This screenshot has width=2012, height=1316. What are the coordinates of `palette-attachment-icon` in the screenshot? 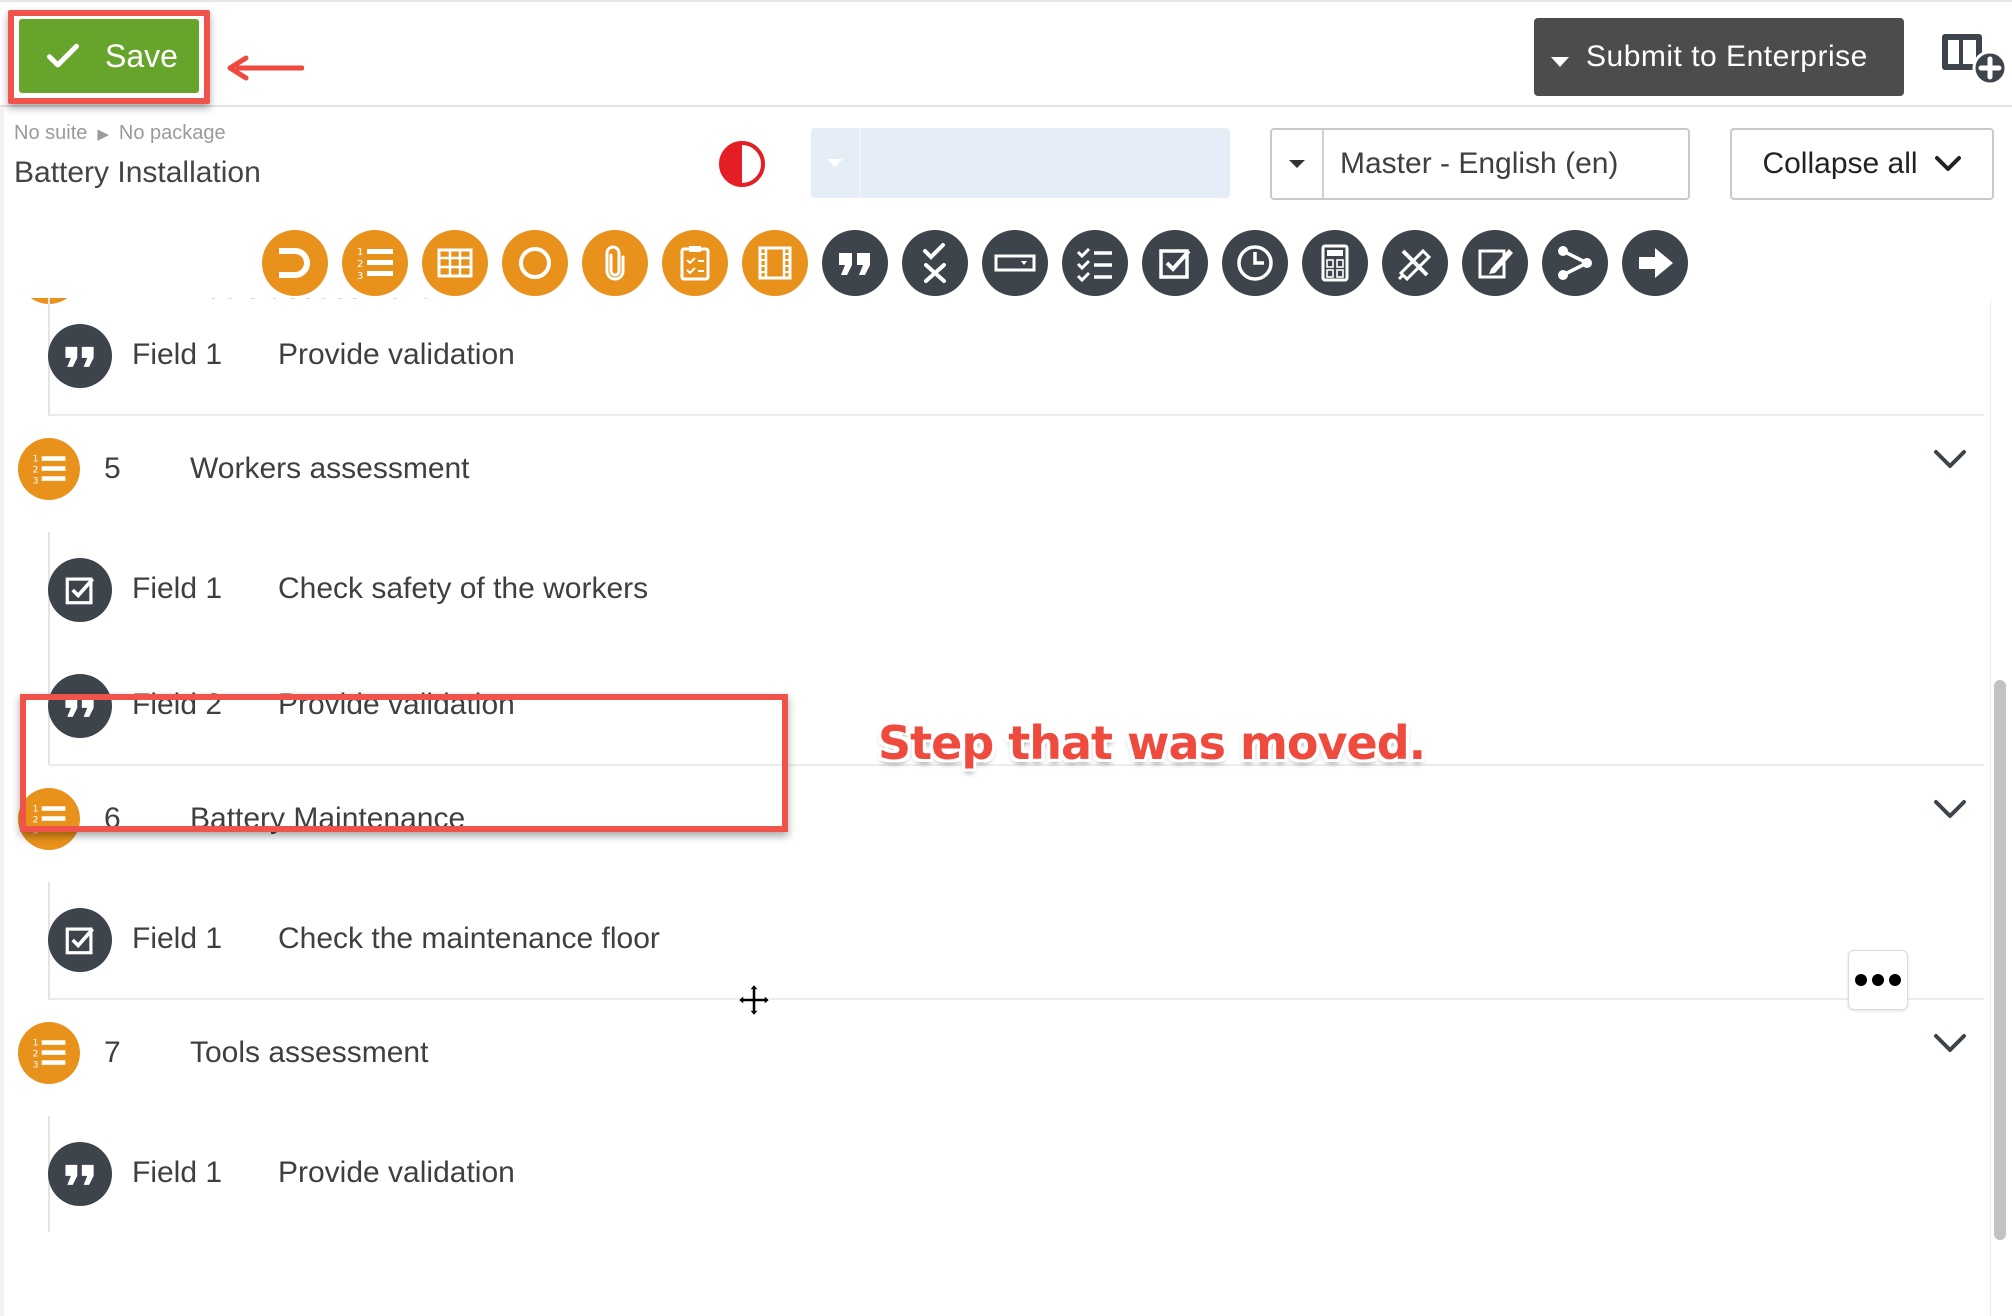 It's located at (615, 263).